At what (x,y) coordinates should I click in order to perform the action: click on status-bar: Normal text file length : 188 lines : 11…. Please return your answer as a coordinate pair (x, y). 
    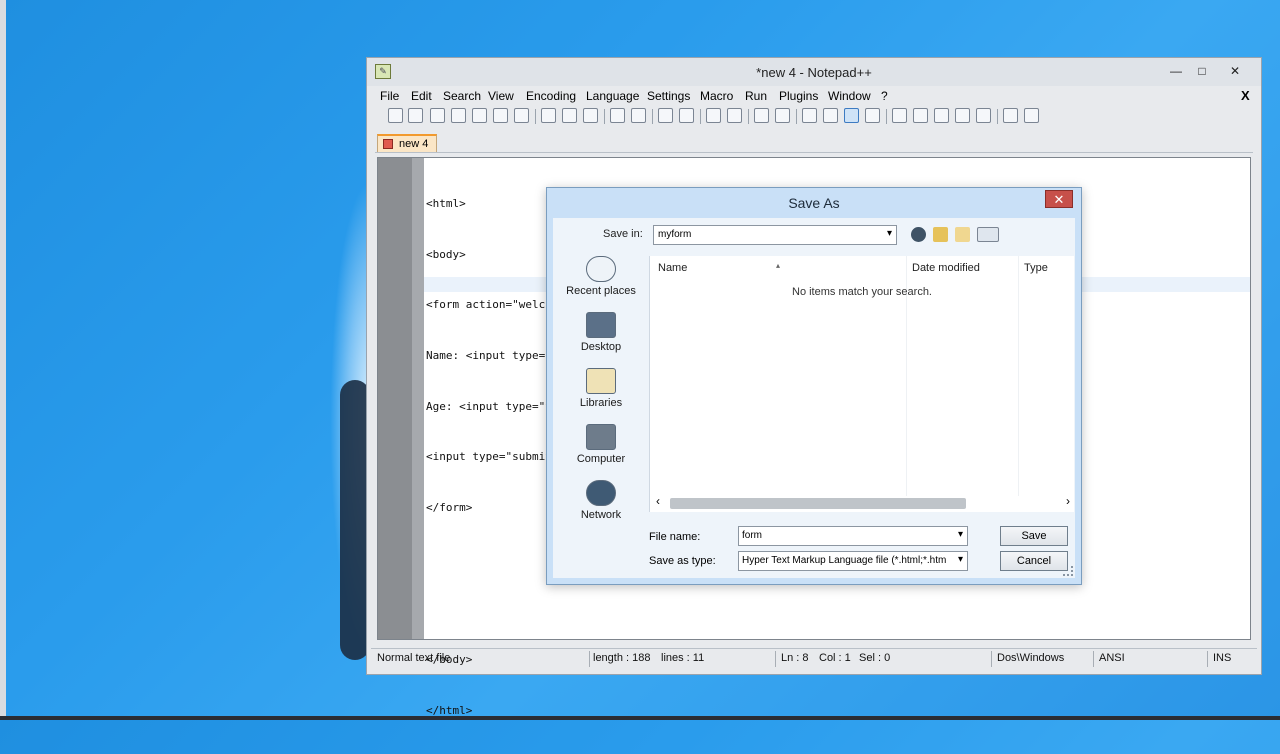
    Looking at the image, I should click on (814, 658).